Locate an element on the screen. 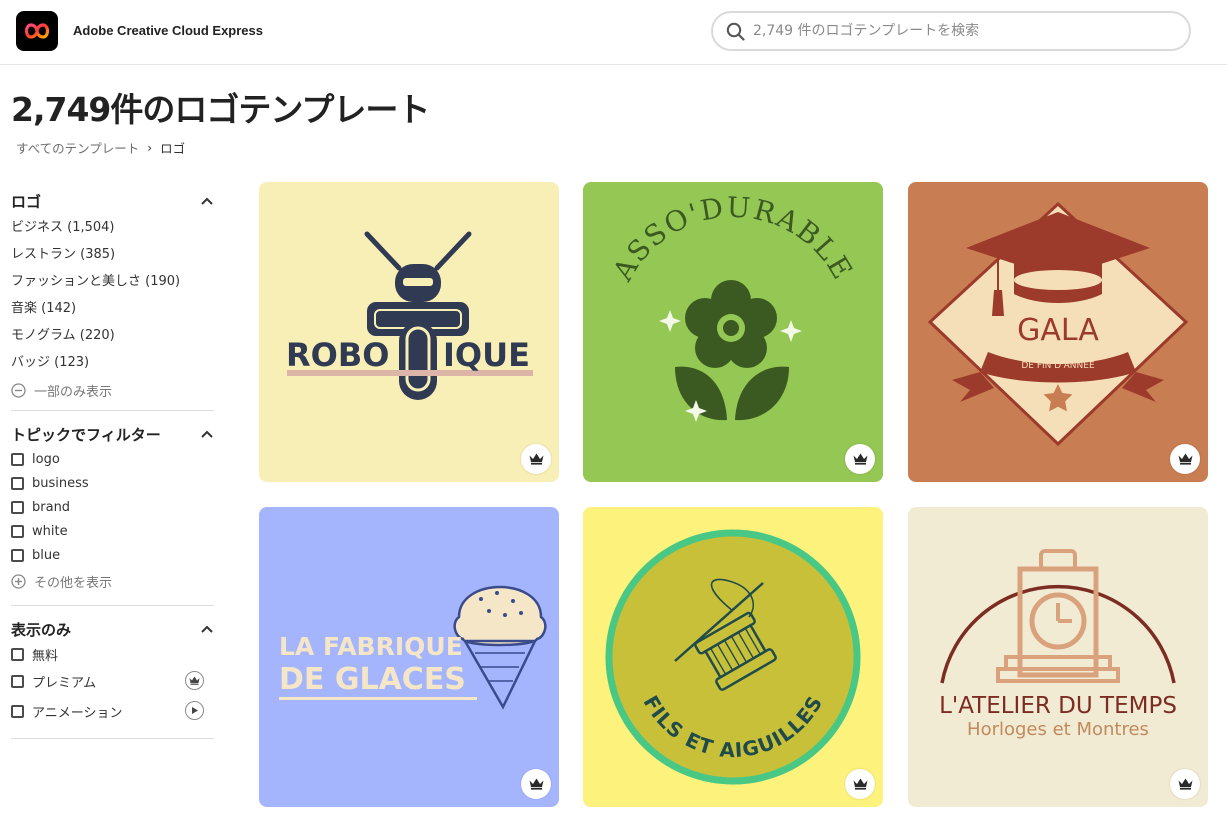 The height and width of the screenshot is (834, 1227). breadcrumb-current: ロゴ is located at coordinates (173, 148).